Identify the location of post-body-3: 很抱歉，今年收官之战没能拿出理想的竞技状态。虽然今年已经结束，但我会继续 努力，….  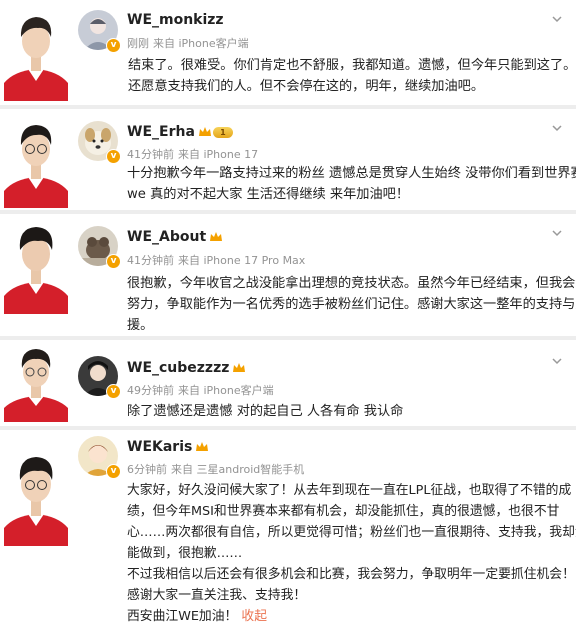
(351, 304).